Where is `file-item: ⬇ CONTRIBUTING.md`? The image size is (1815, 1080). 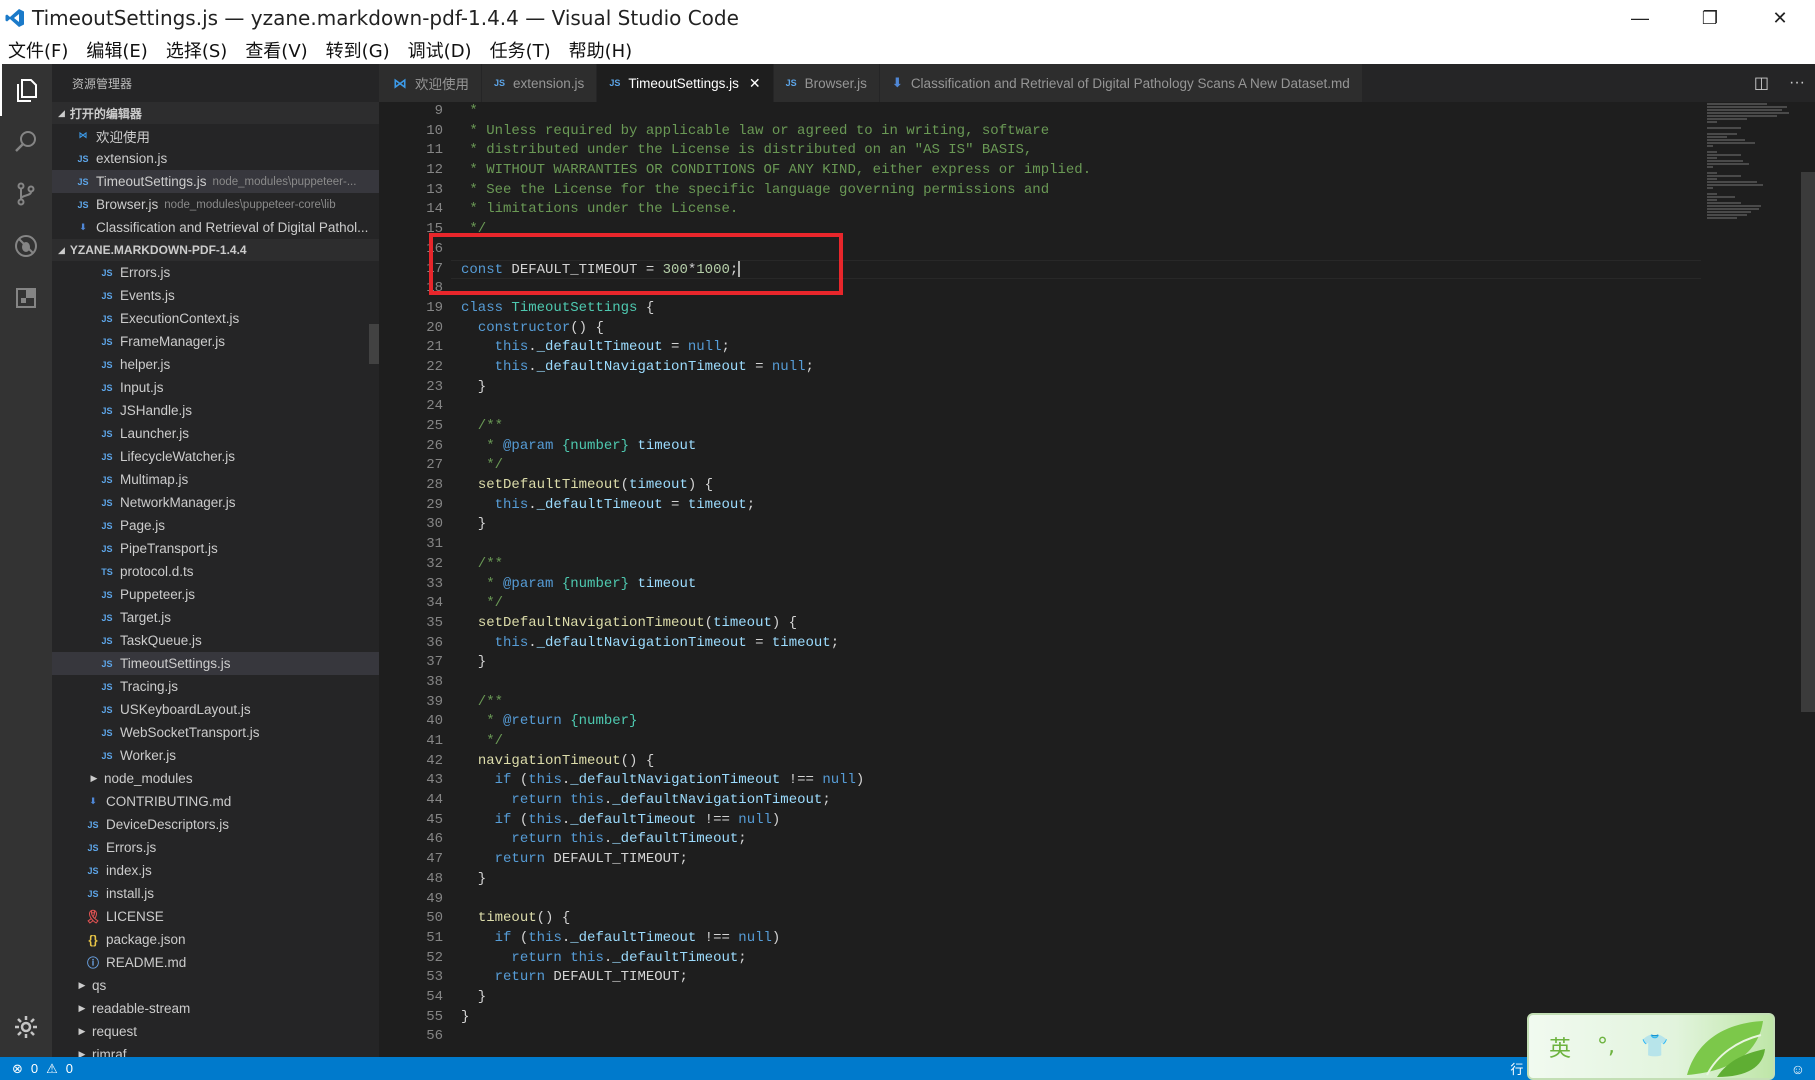
file-item: ⬇ CONTRIBUTING.md is located at coordinates (215, 801).